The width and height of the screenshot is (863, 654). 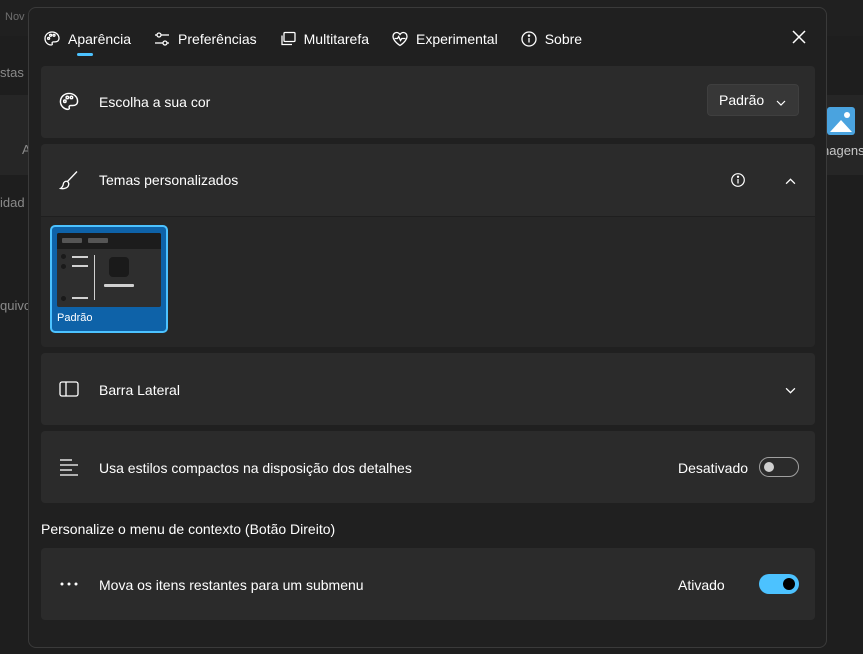 What do you see at coordinates (139, 390) in the screenshot?
I see `sidebar-label: Barra Lateral` at bounding box center [139, 390].